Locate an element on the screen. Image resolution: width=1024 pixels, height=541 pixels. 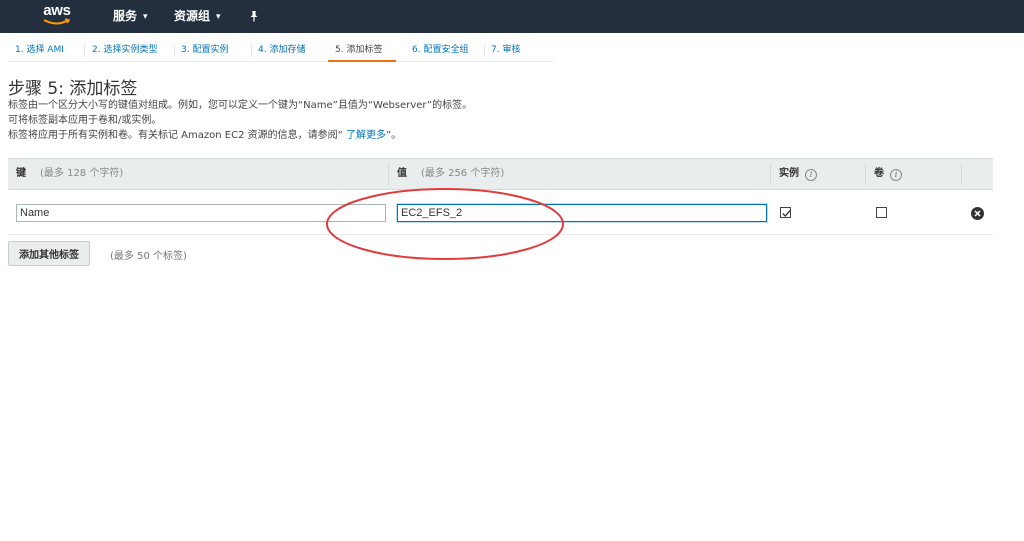
wizard-step-configure-security-group: 6. 配置安全组 is located at coordinates (444, 51).